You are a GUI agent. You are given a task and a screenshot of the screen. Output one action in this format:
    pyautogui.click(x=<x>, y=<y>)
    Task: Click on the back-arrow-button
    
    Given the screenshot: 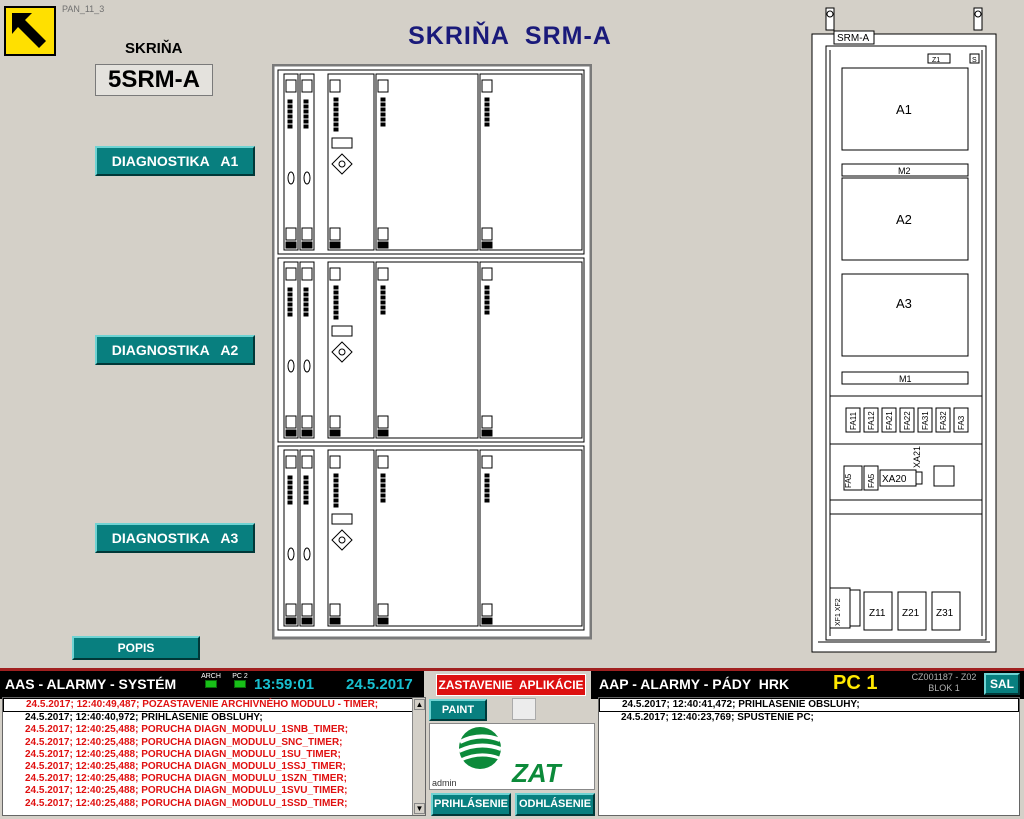 What is the action you would take?
    pyautogui.click(x=30, y=31)
    